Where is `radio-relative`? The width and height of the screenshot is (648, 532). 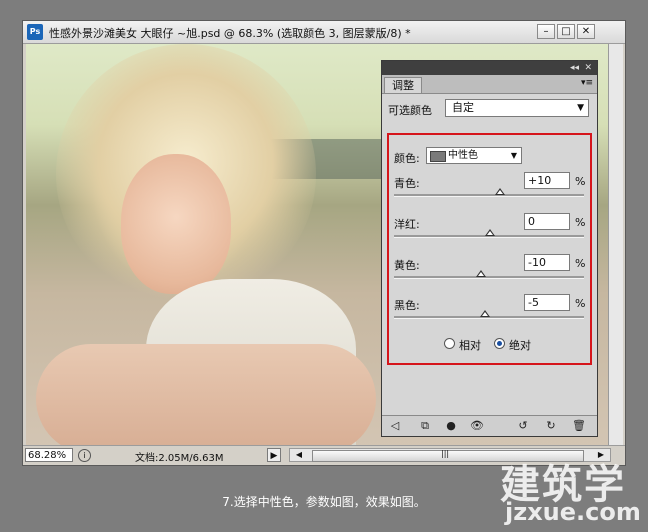
radio-relative is located at coordinates (449, 343).